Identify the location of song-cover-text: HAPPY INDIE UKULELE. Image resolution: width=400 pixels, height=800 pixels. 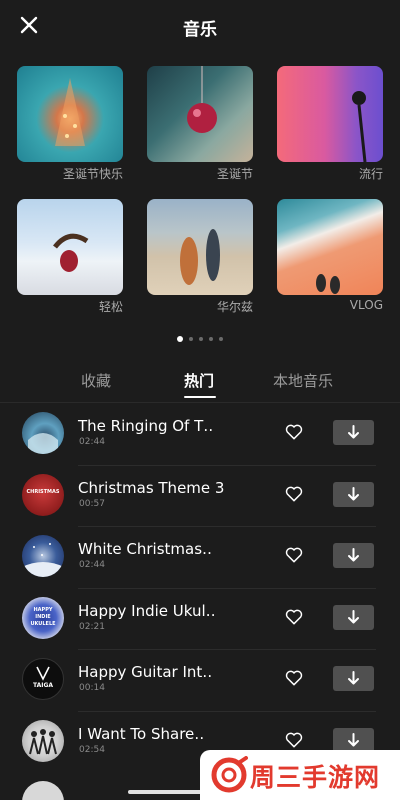
(43, 616).